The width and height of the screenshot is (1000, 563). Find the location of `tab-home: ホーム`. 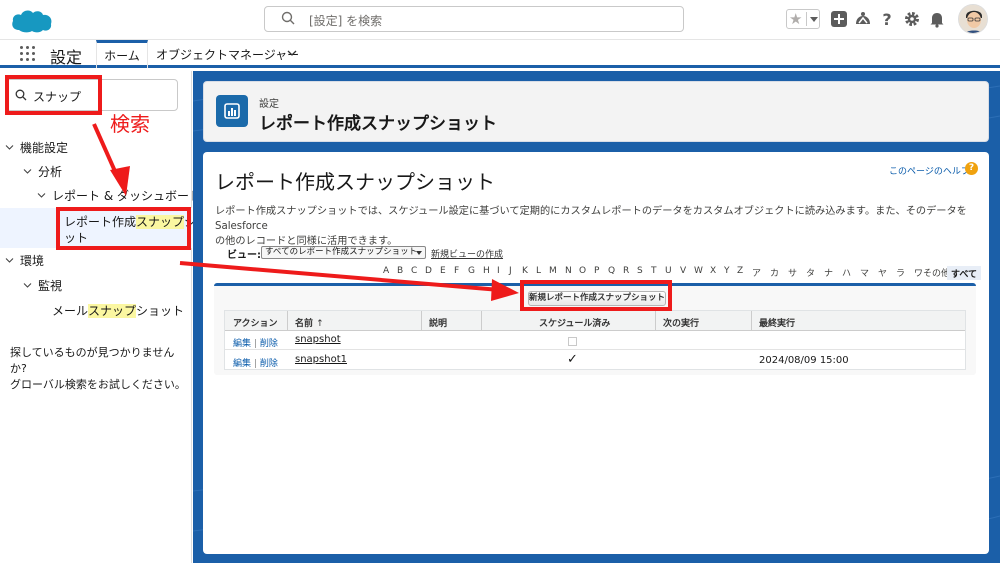

tab-home: ホーム is located at coordinates (122, 54).